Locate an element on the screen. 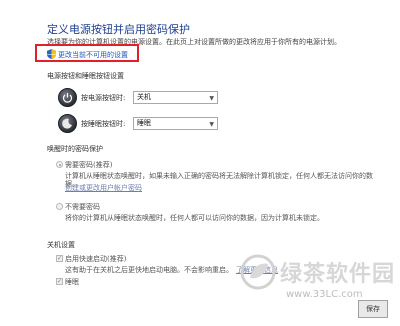  save-button: 保存 is located at coordinates (373, 309).